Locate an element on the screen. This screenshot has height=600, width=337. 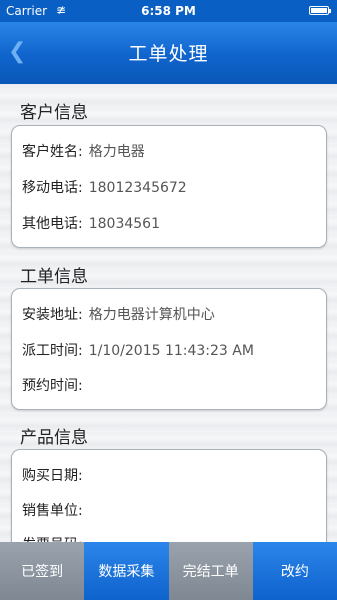
section-title-product: 产品信息 is located at coordinates (54, 438).